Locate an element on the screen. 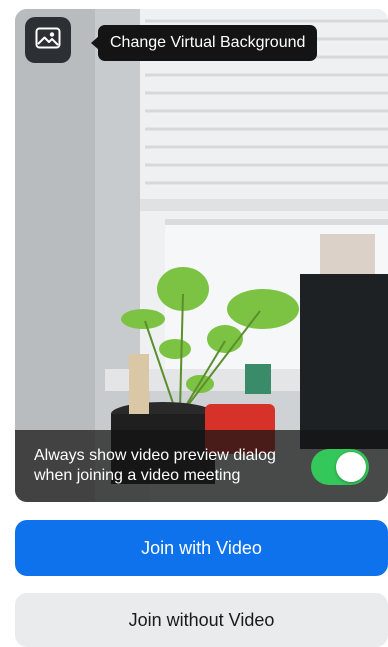 The width and height of the screenshot is (388, 647). tooltip-label: Change Virtual Background is located at coordinates (208, 42).